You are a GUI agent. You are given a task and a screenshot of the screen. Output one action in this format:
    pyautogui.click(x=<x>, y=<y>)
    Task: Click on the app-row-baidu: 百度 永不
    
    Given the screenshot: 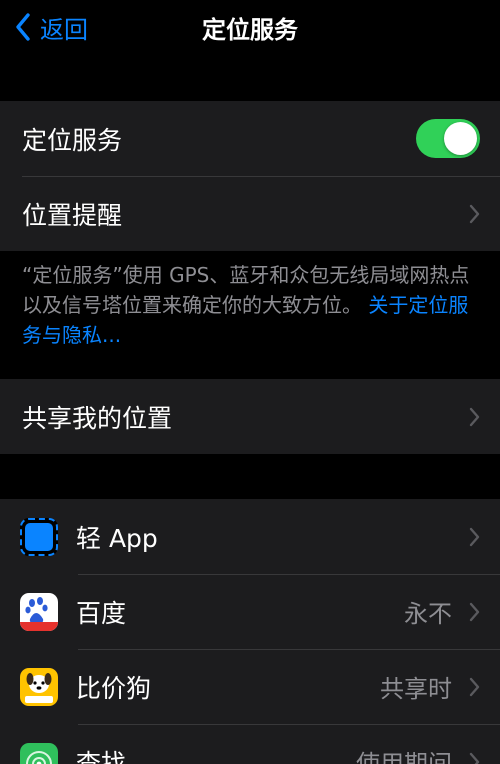 What is the action you would take?
    pyautogui.click(x=250, y=611)
    